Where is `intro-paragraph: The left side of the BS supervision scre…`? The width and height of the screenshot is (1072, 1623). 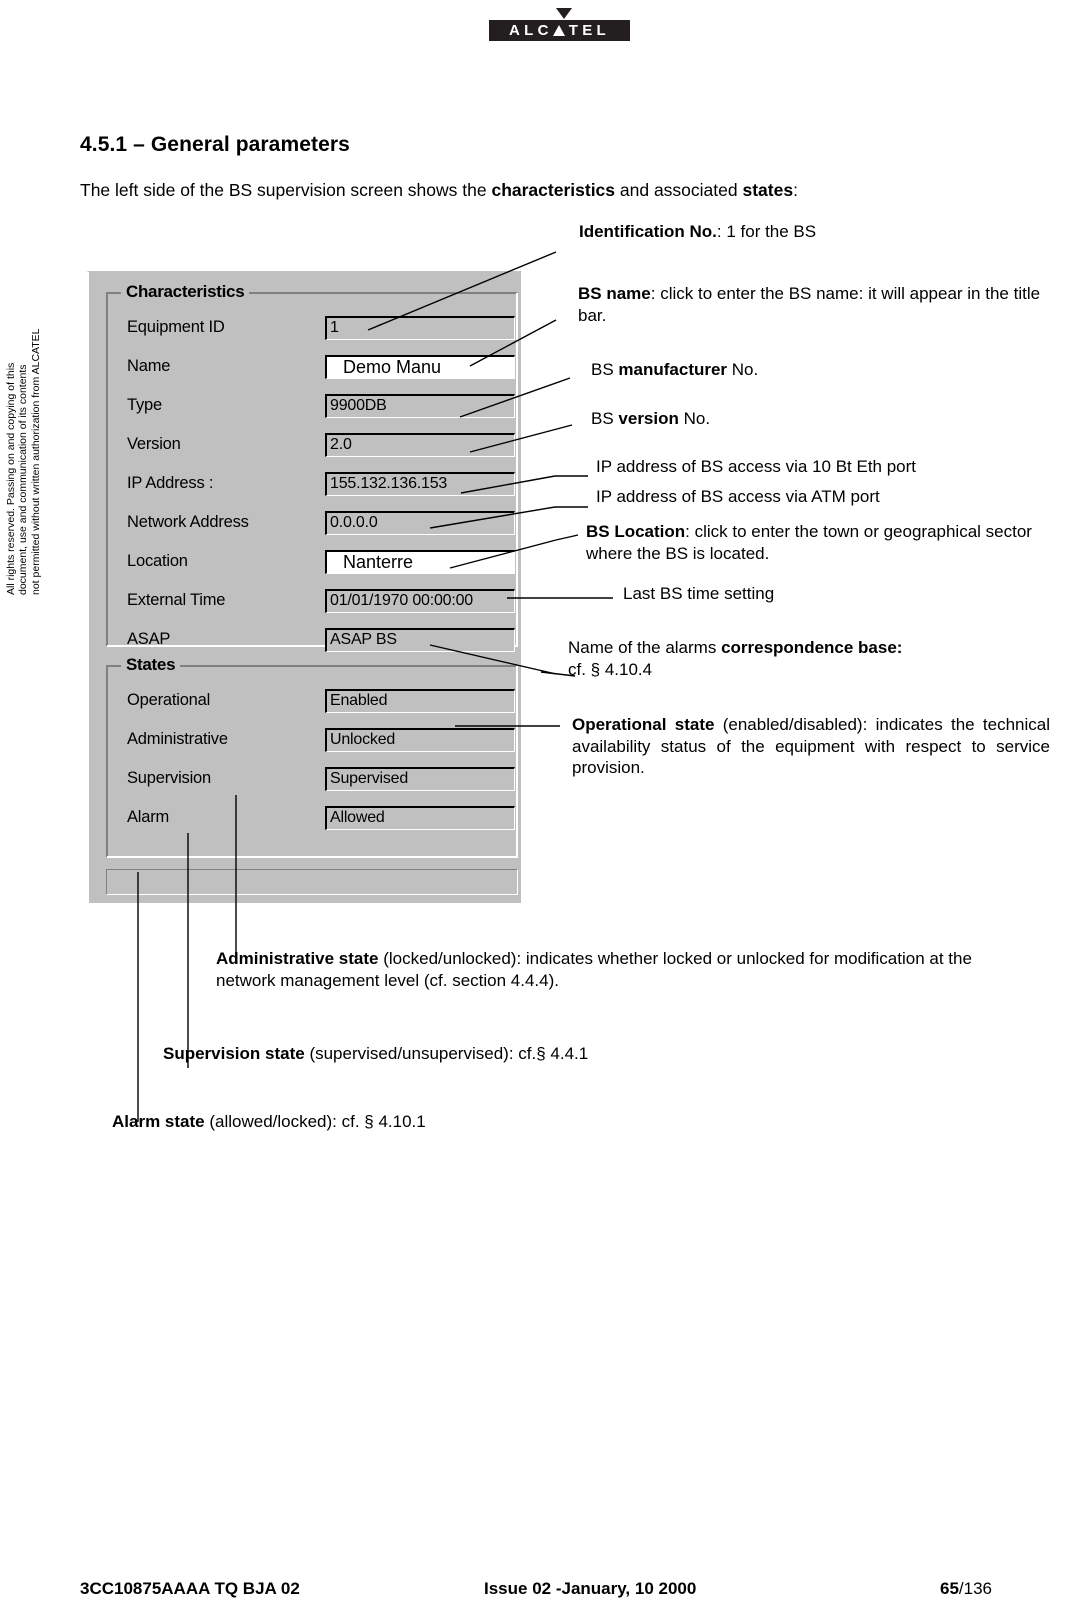 intro-paragraph: The left side of the BS supervision scre… is located at coordinates (439, 190).